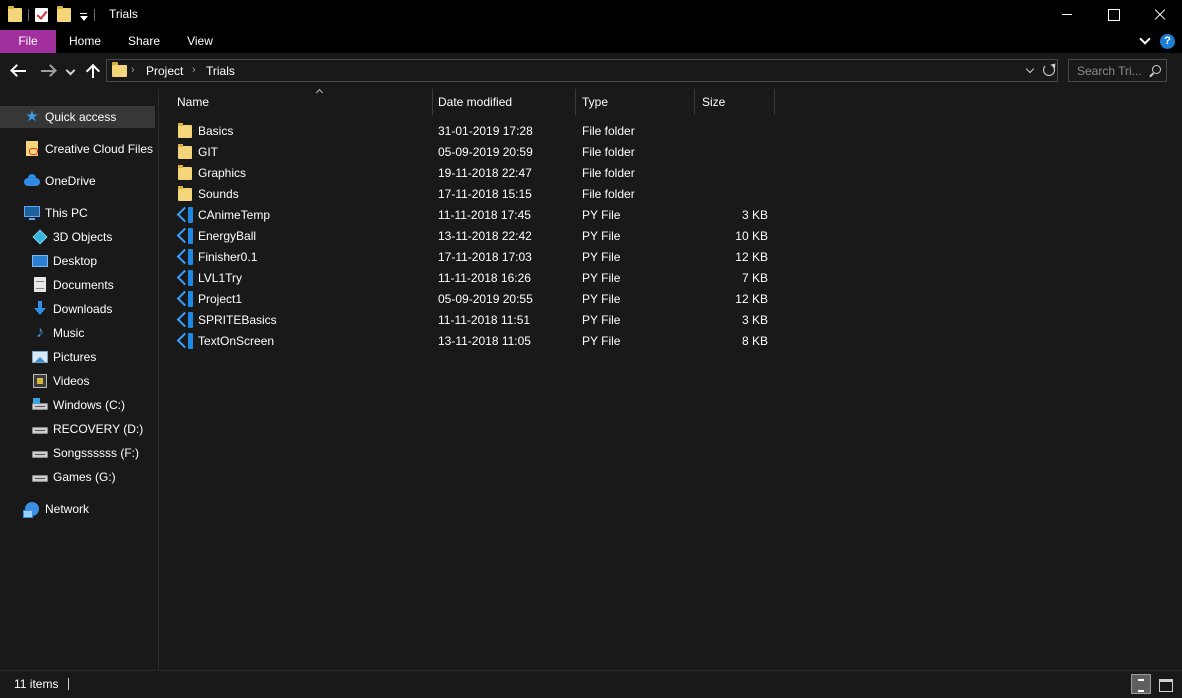 Image resolution: width=1182 pixels, height=698 pixels. I want to click on address-bar: › Project › Trials, so click(582, 70).